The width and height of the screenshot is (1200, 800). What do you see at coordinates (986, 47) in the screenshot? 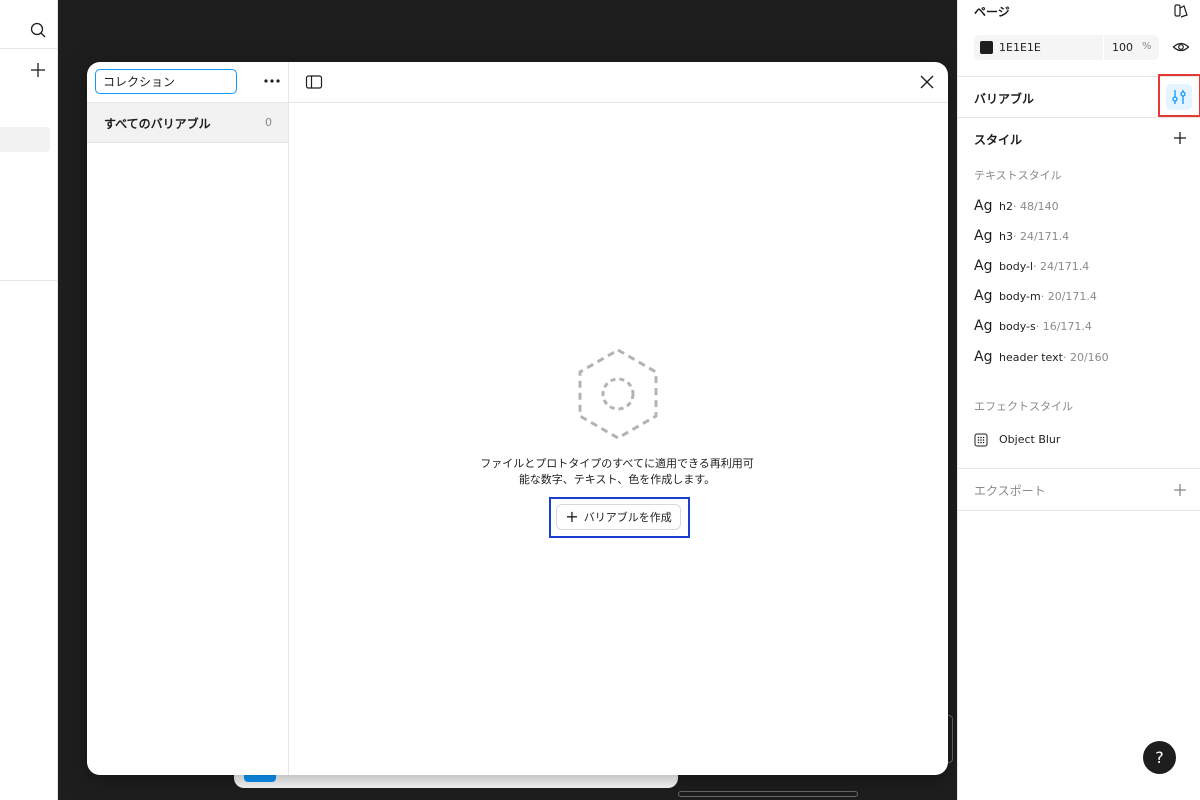
I see `color-swatch` at bounding box center [986, 47].